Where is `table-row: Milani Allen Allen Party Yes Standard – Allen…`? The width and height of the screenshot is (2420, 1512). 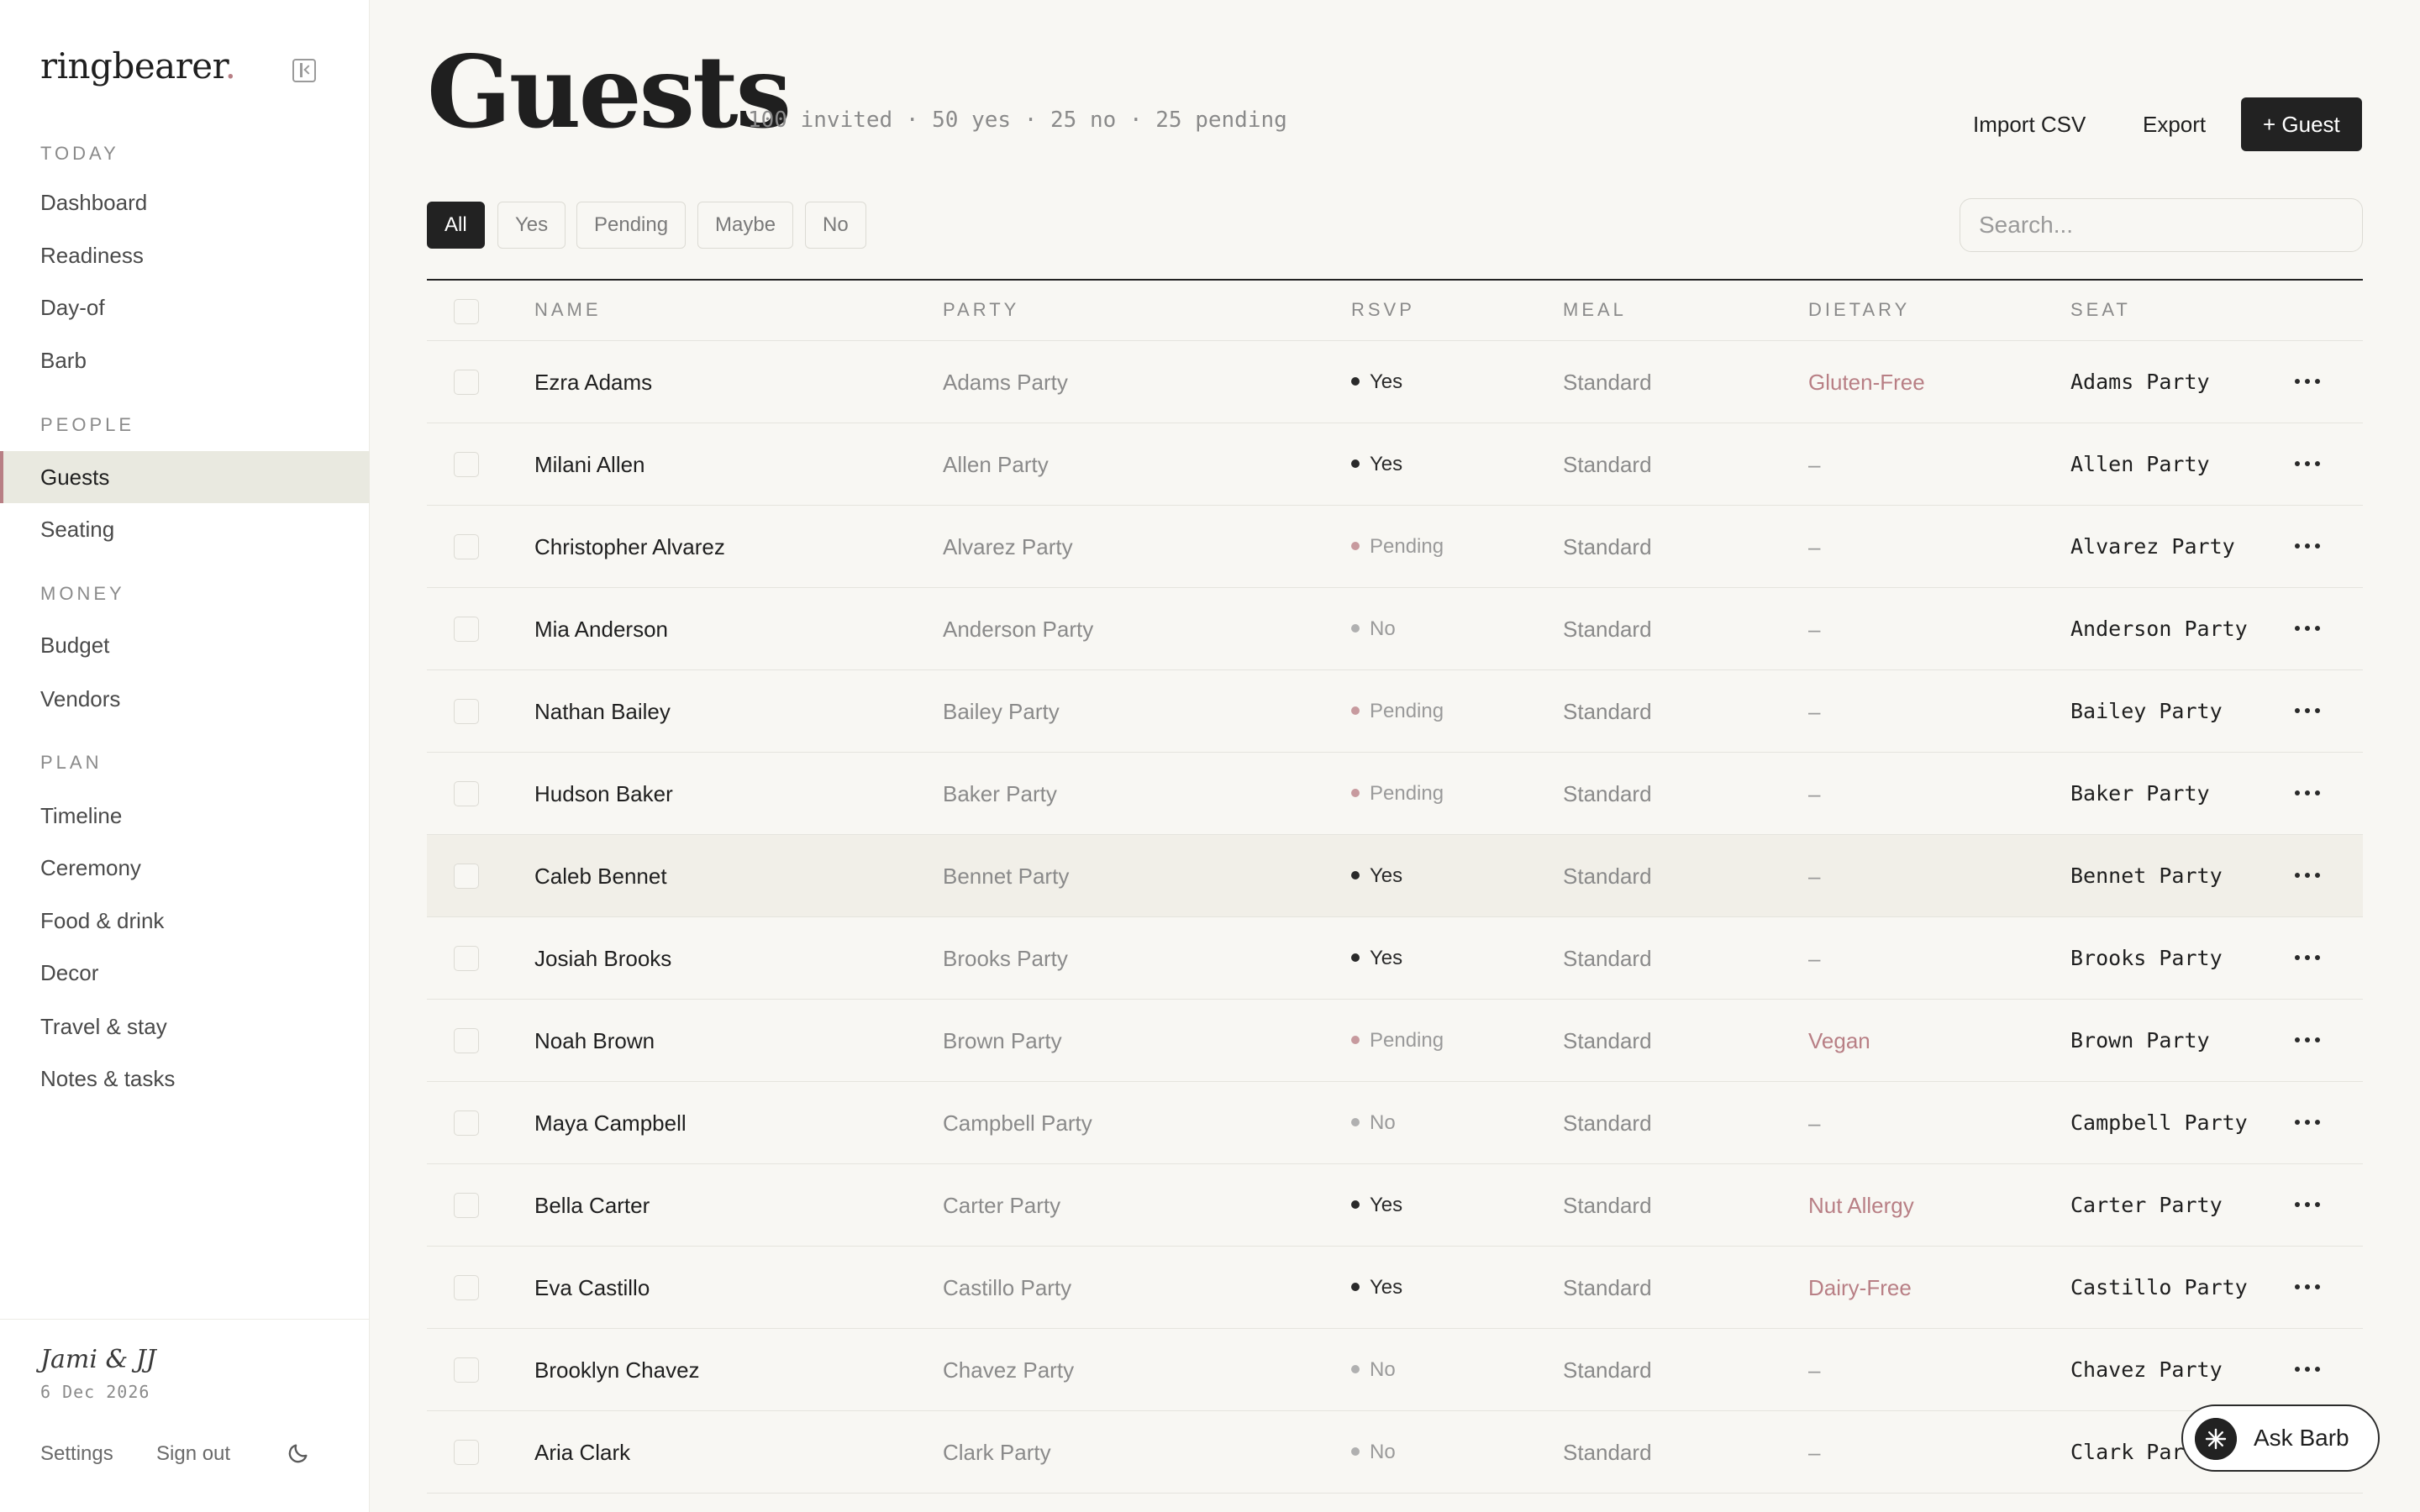 table-row: Milani Allen Allen Party Yes Standard – Allen… is located at coordinates (1395, 464).